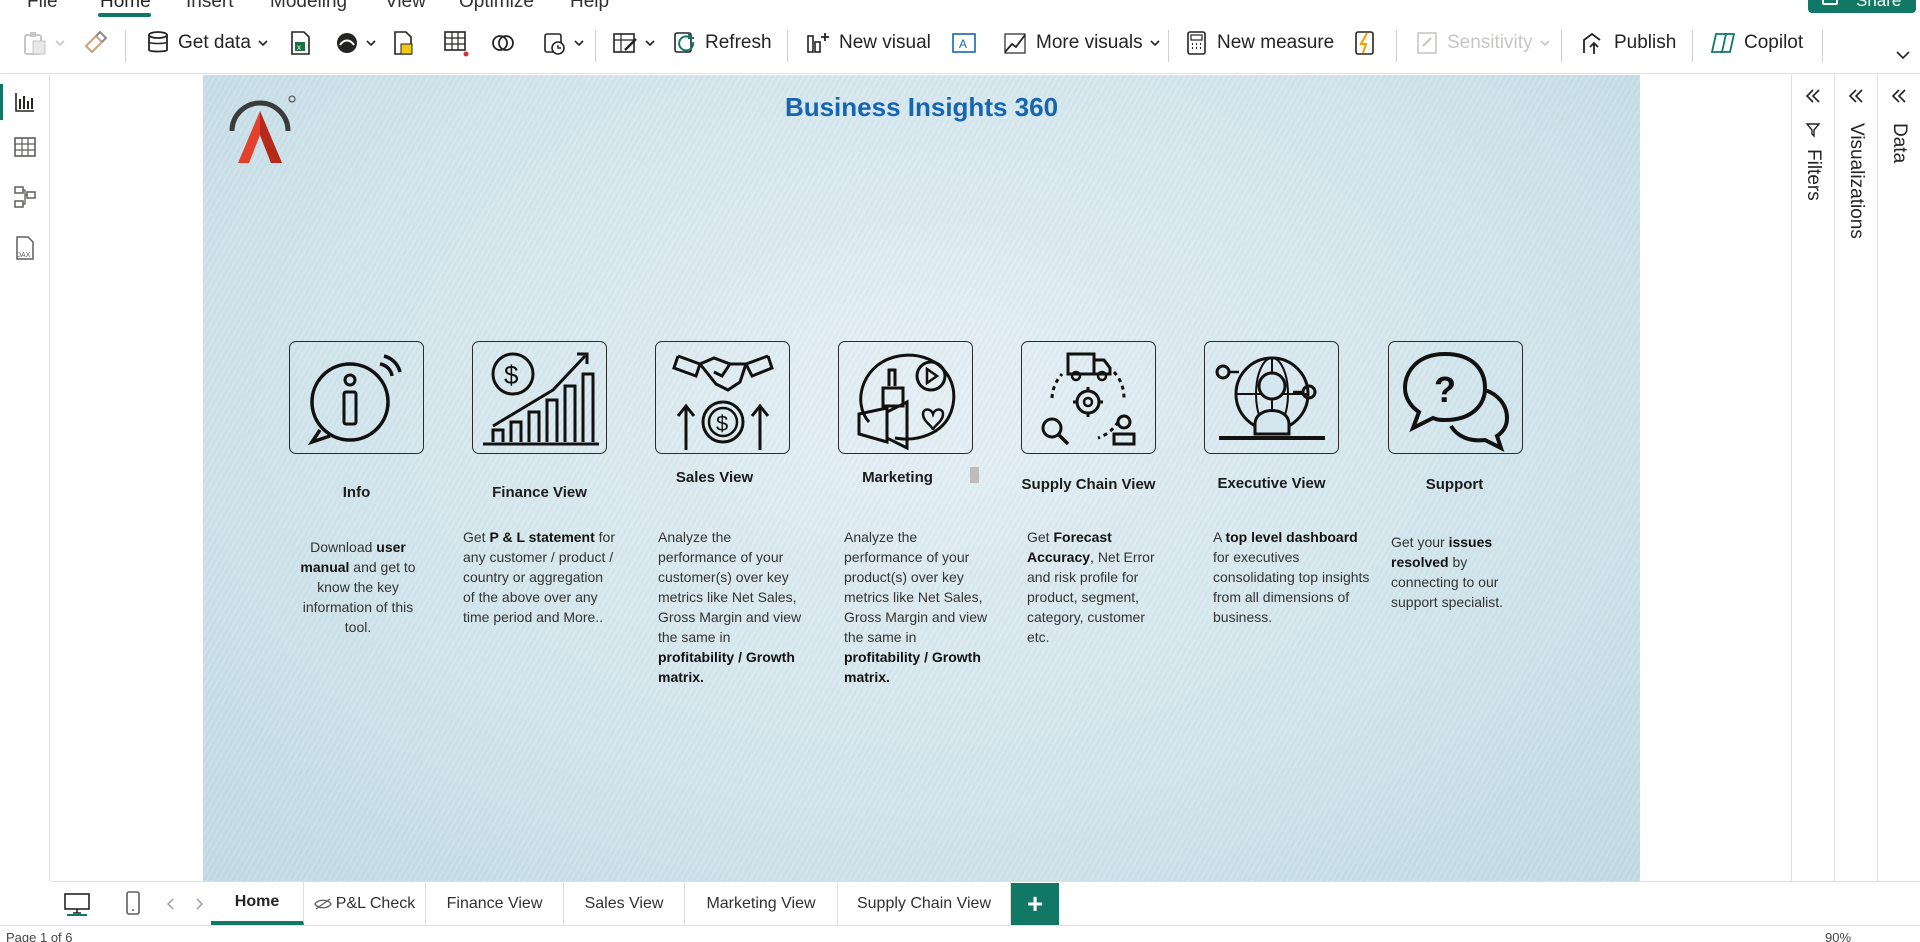 Image resolution: width=1920 pixels, height=942 pixels. I want to click on marketing-icon, so click(906, 402).